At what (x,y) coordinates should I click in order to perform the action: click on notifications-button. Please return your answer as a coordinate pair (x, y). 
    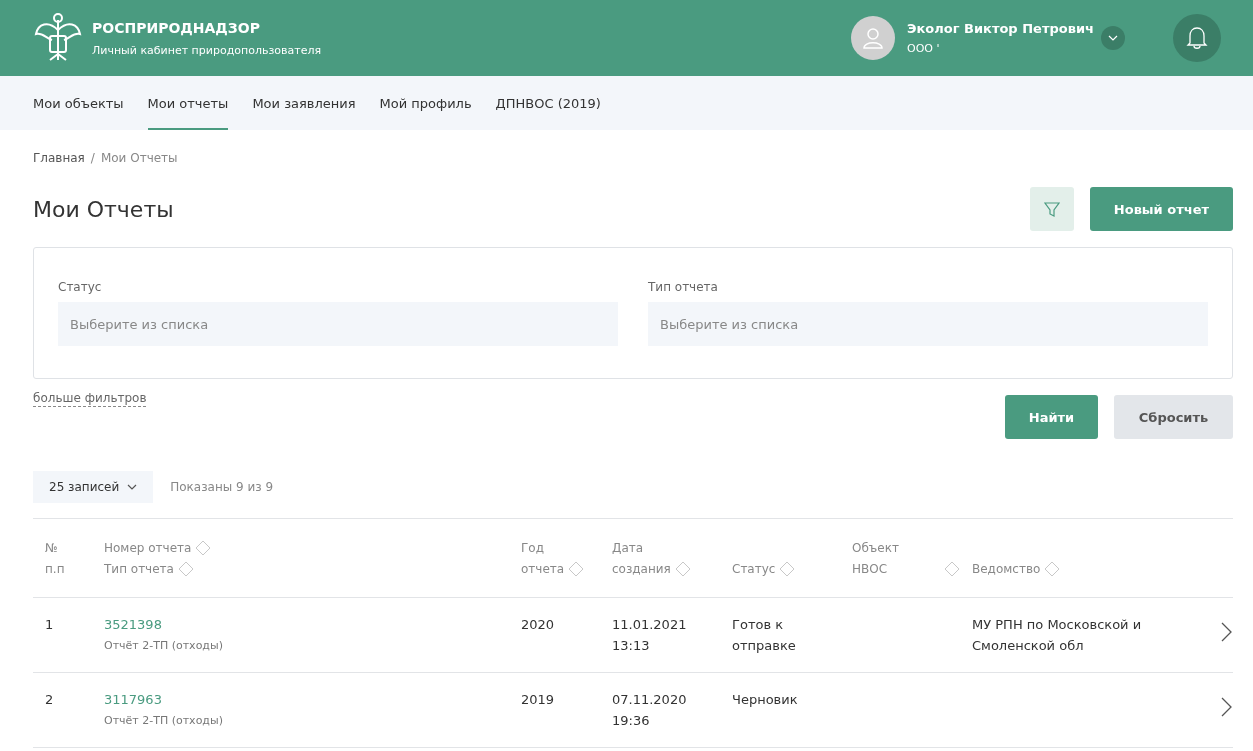
    Looking at the image, I should click on (1197, 38).